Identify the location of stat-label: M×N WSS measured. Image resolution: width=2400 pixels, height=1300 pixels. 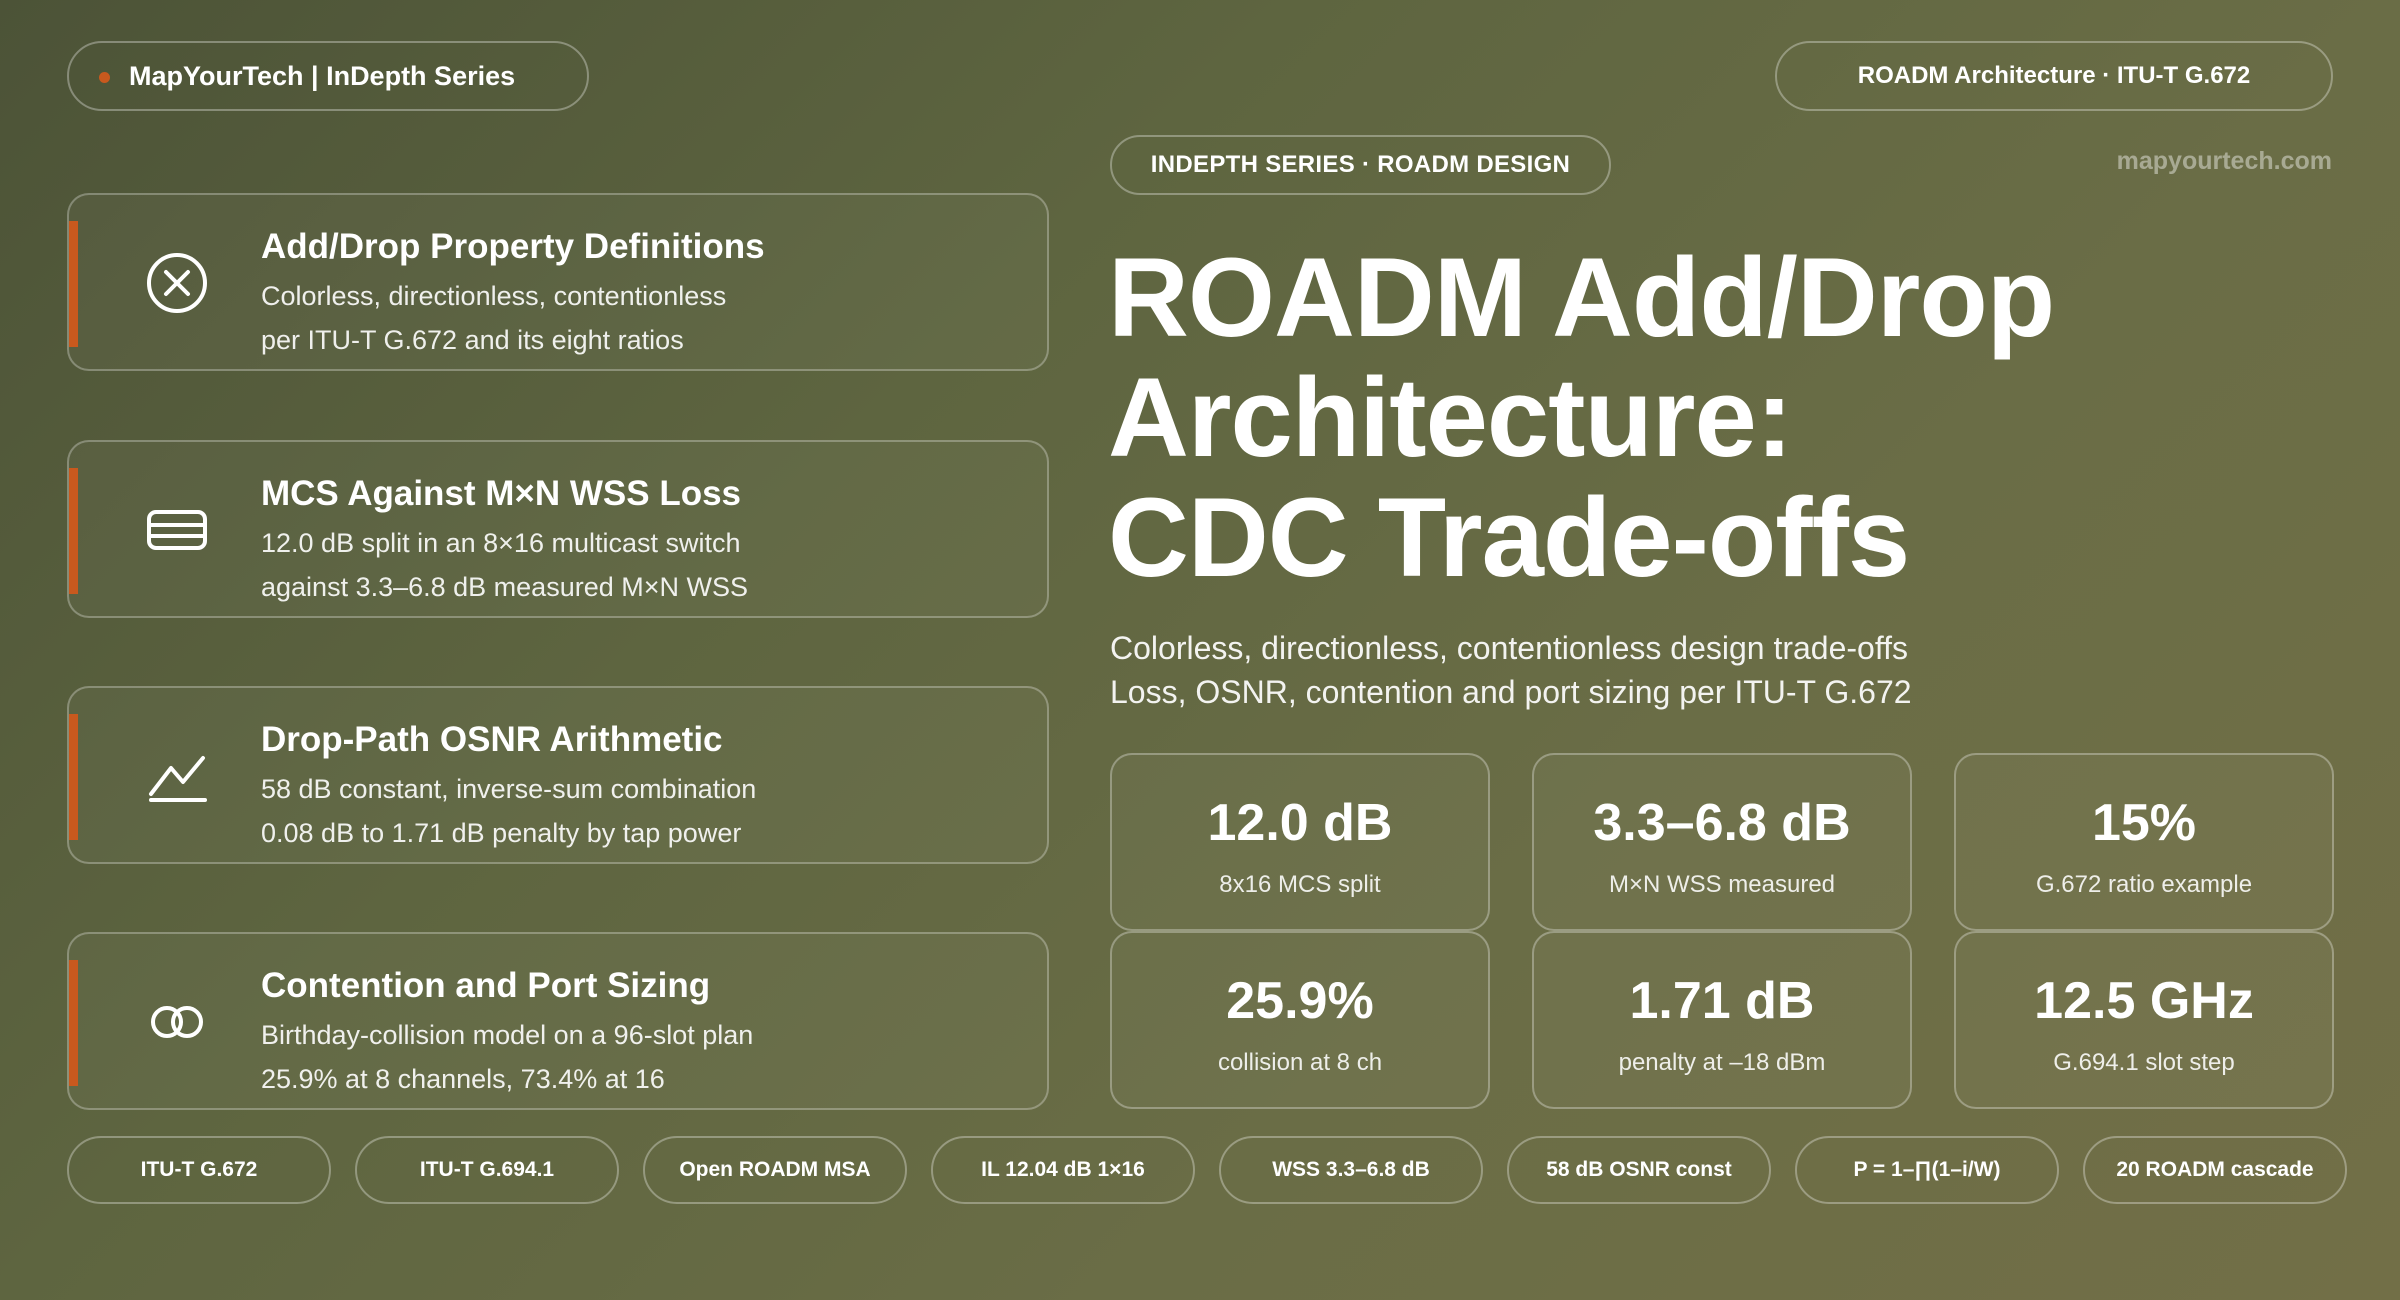
(1722, 884).